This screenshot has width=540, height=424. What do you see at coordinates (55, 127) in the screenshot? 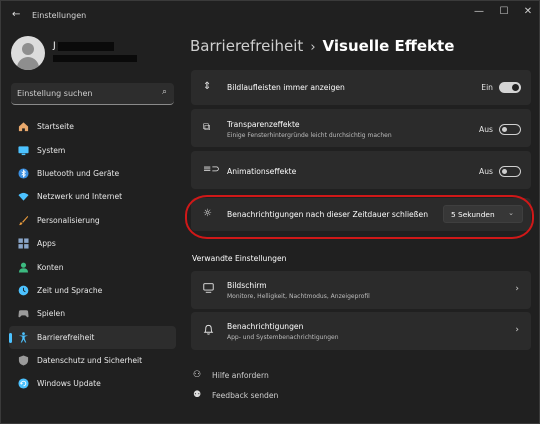
I see `sidebar-item-label: Startseite` at bounding box center [55, 127].